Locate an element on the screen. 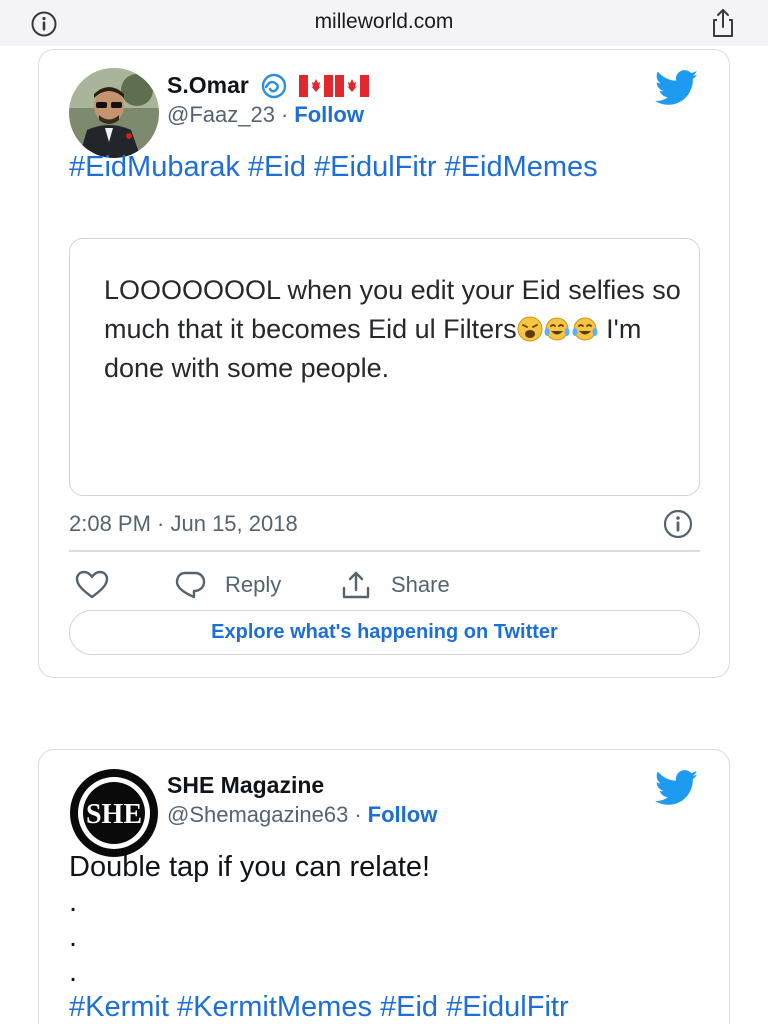  heart-icon is located at coordinates (92, 584).